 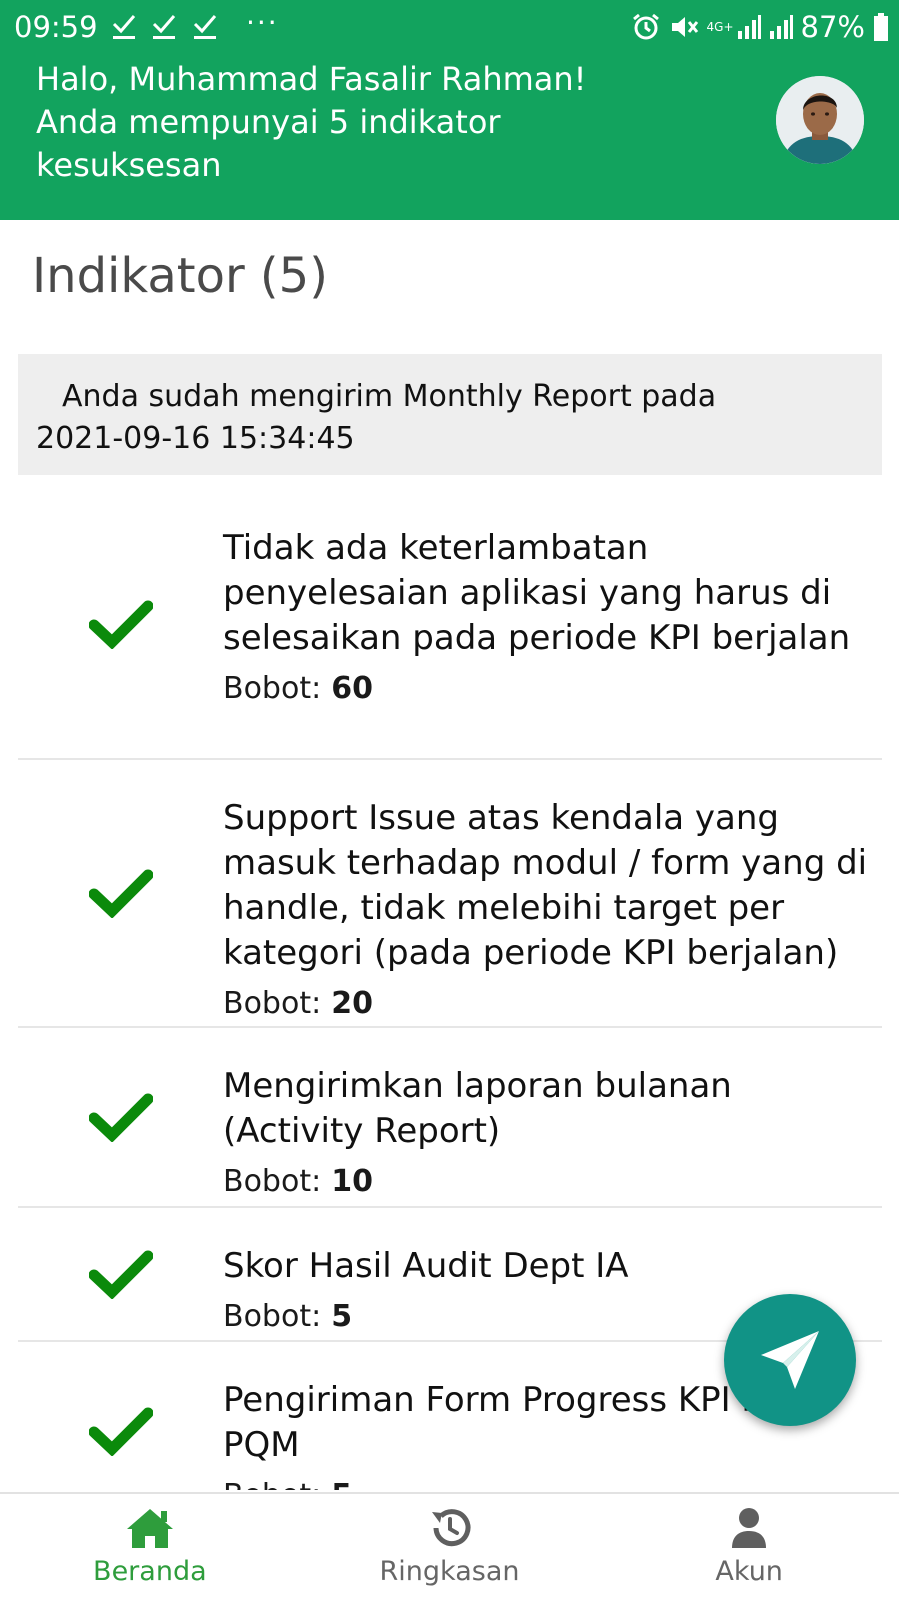 I want to click on notice-timestamp: 2021-09-16 15:34:45, so click(x=195, y=438).